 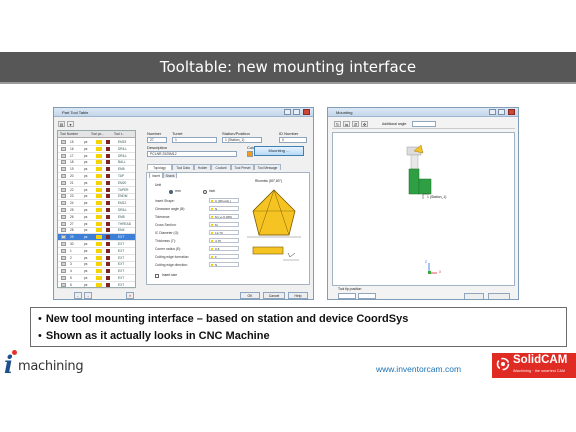 What do you see at coordinates (157, 140) in the screenshot?
I see `number-field: 27` at bounding box center [157, 140].